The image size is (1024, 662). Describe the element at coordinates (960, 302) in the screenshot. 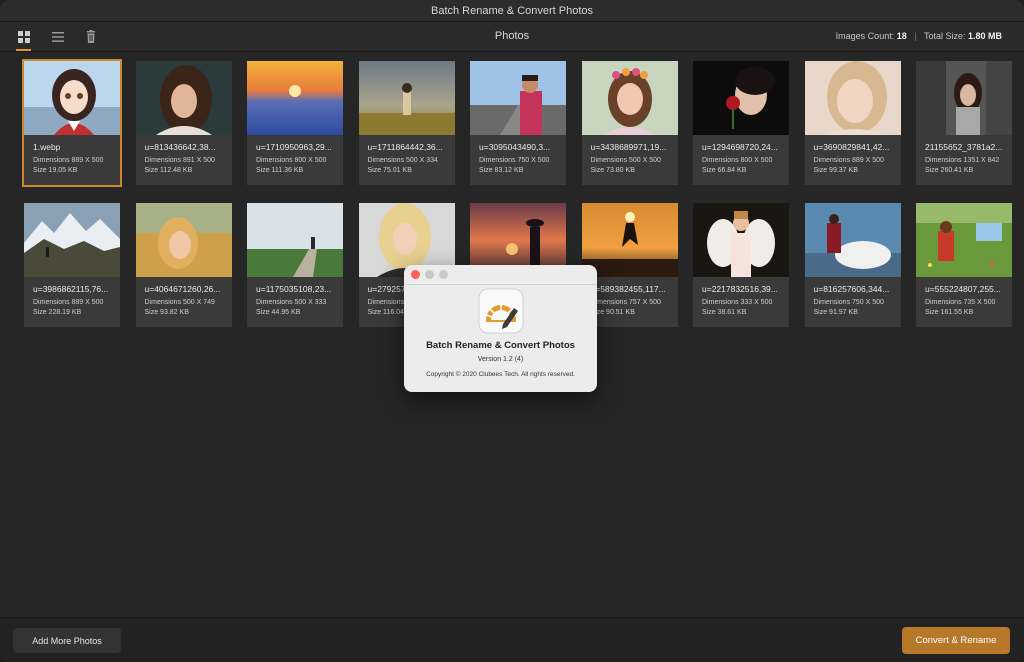

I see `photo-dimensions: Dimensions 735 X 500` at that location.